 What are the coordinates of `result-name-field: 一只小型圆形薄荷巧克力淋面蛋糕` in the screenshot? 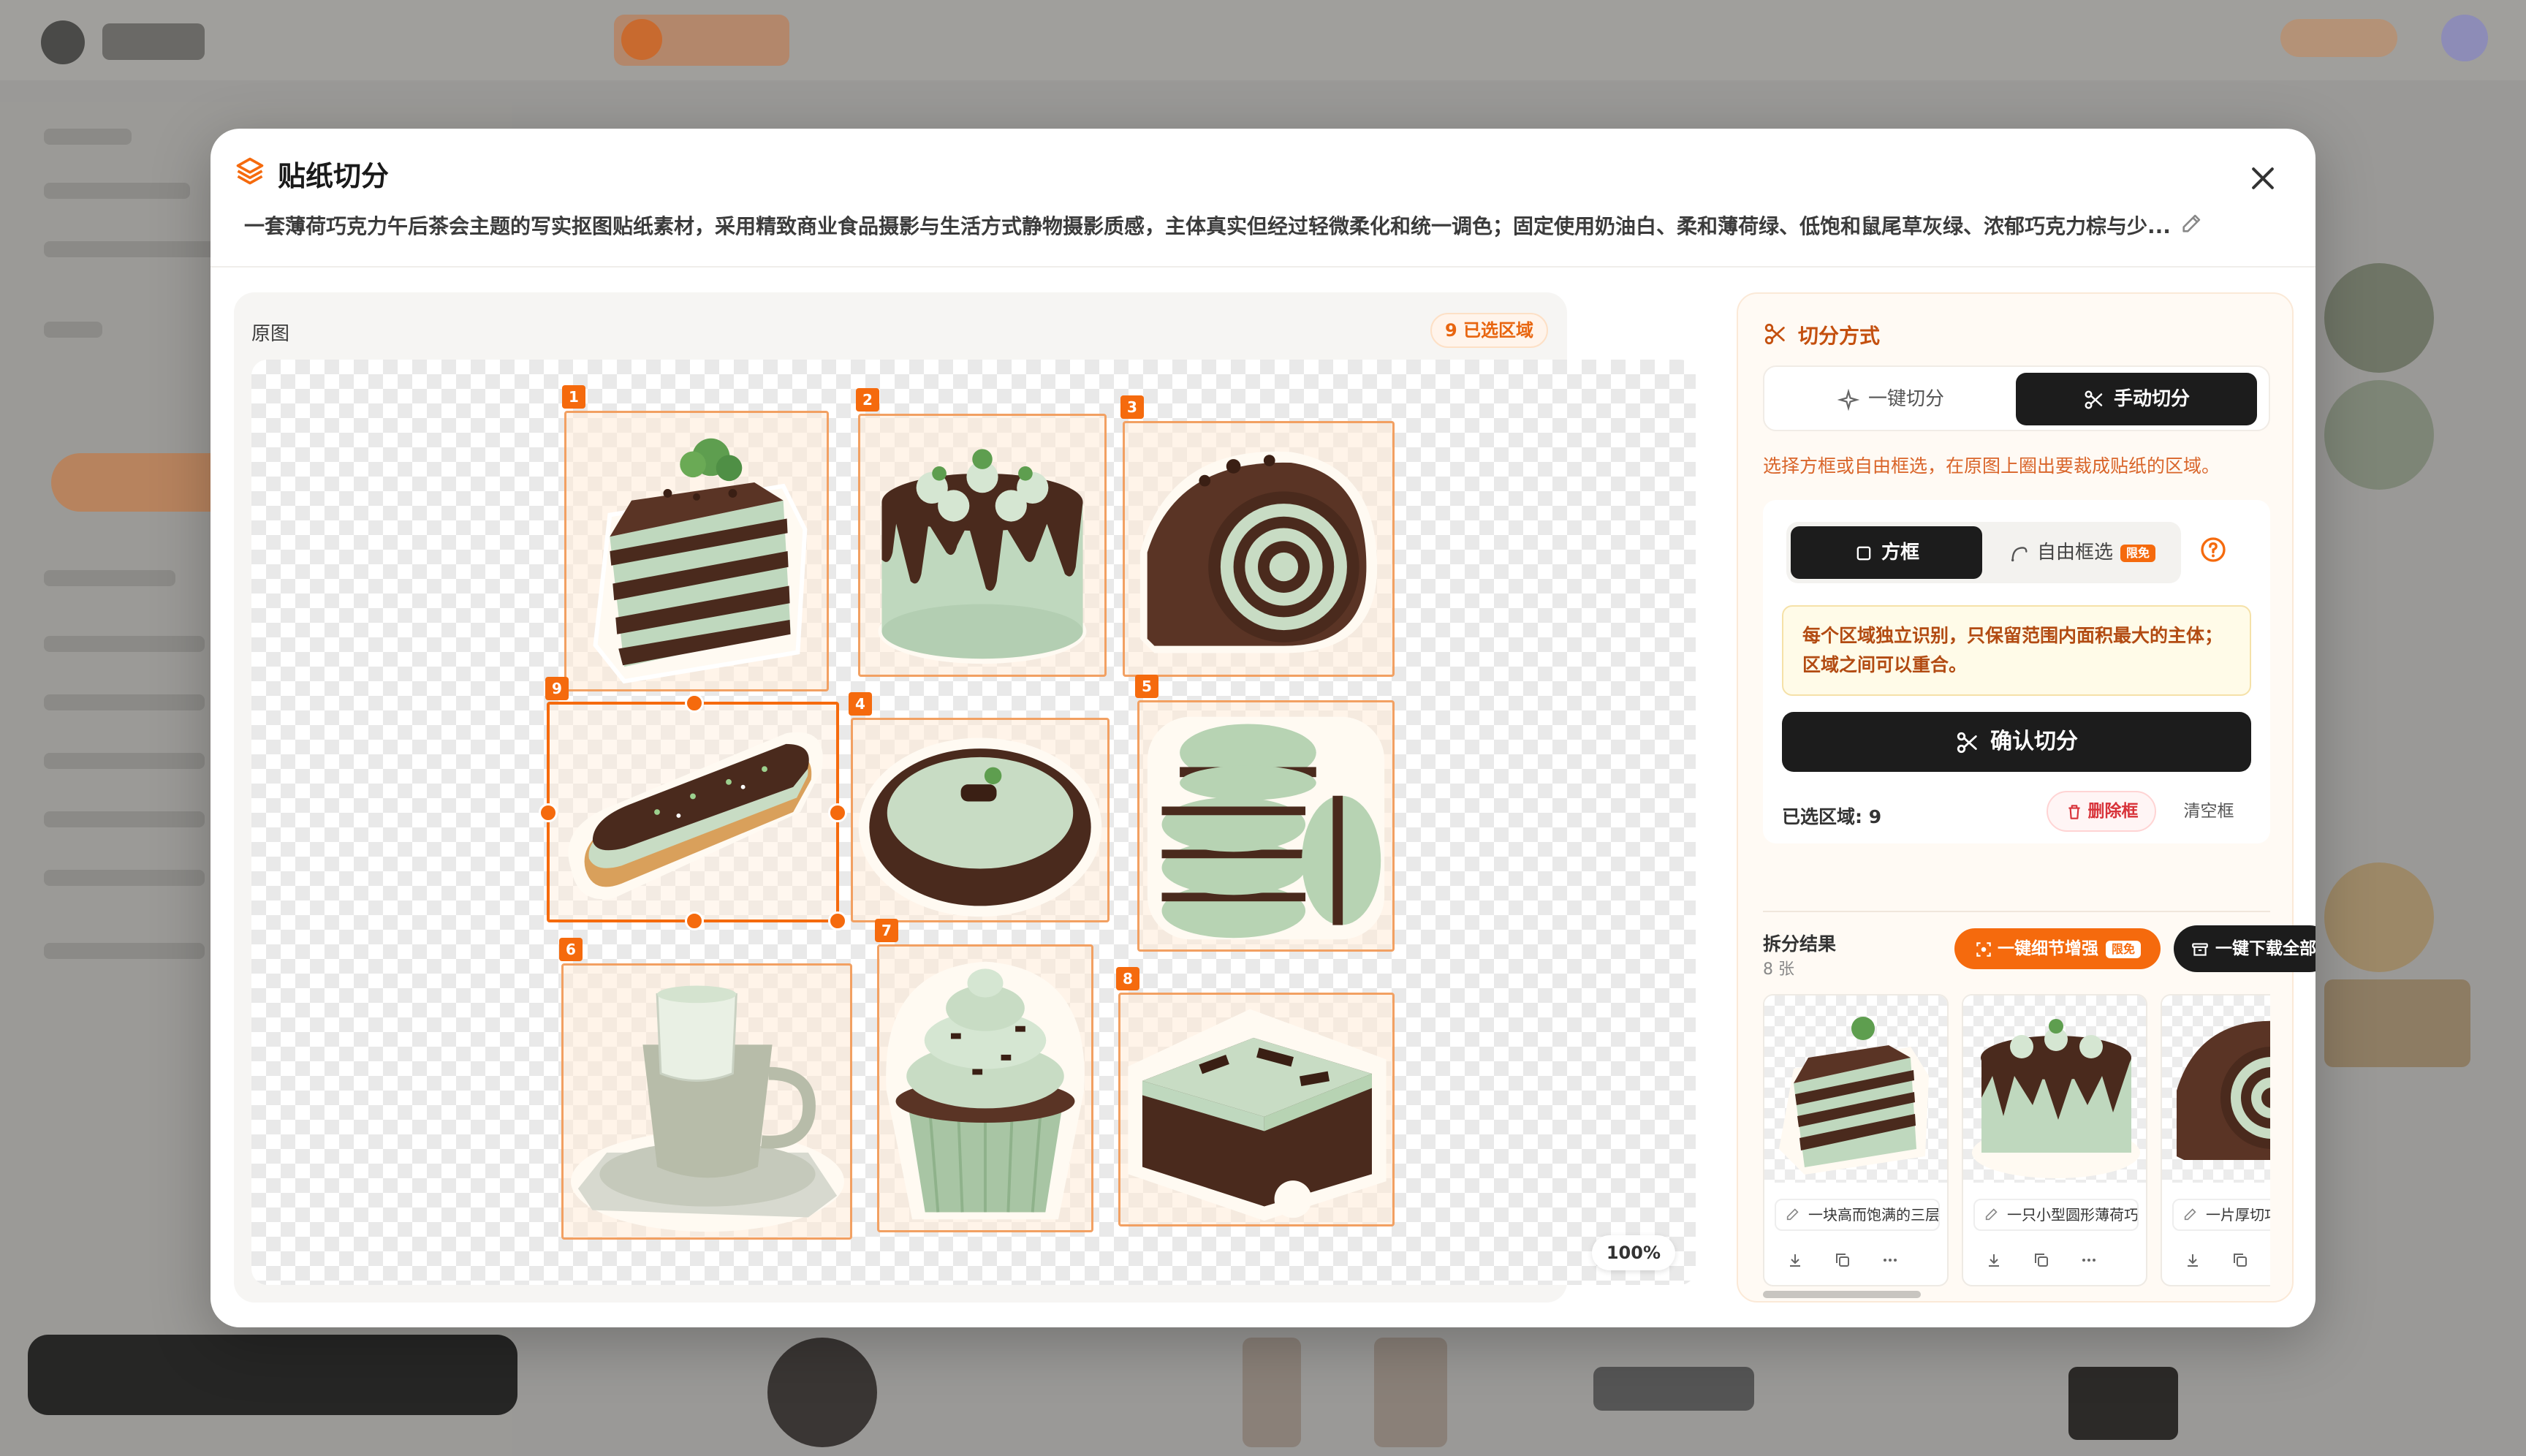 It's located at (2056, 1215).